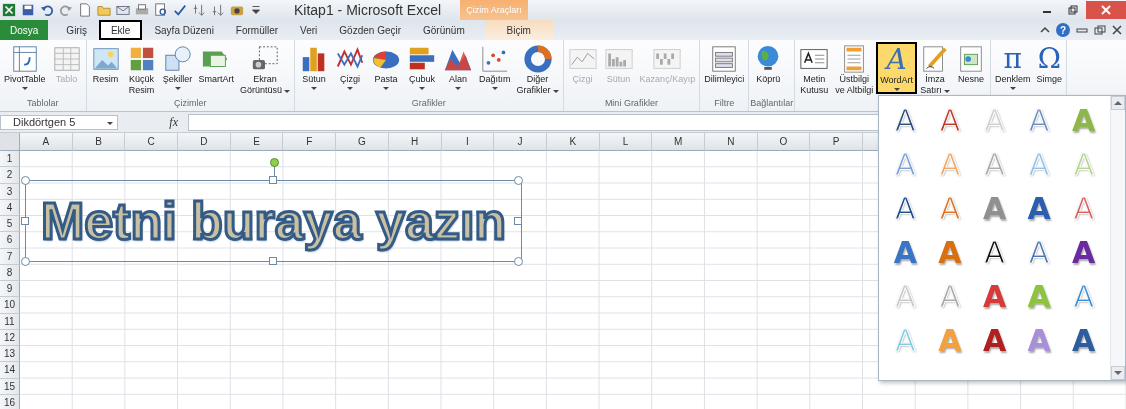  I want to click on column-header: J, so click(520, 142).